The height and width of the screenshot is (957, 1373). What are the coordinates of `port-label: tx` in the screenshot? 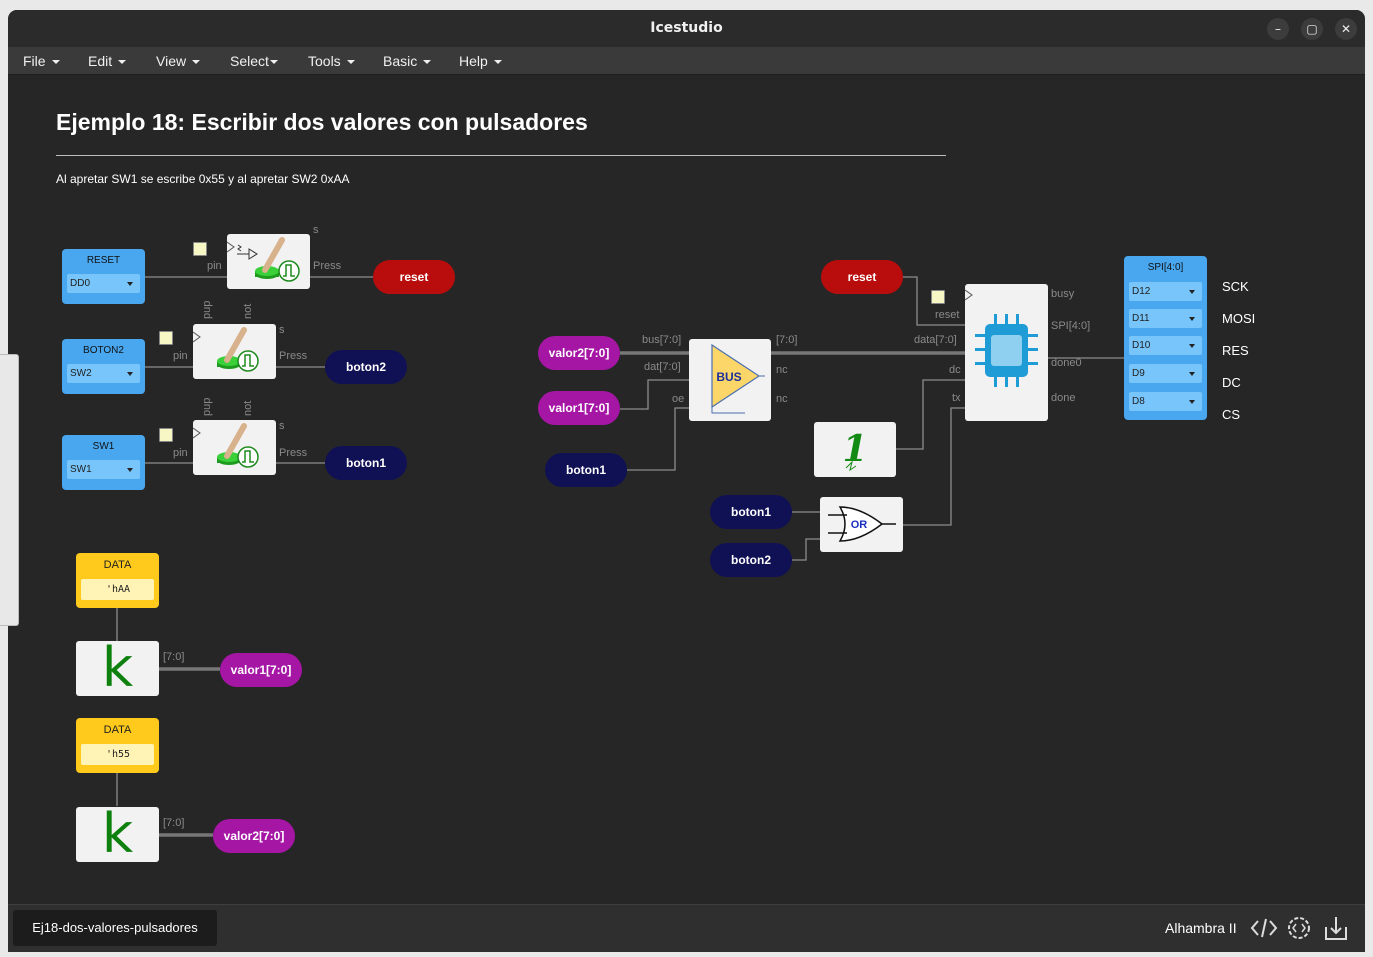 It's located at (956, 398).